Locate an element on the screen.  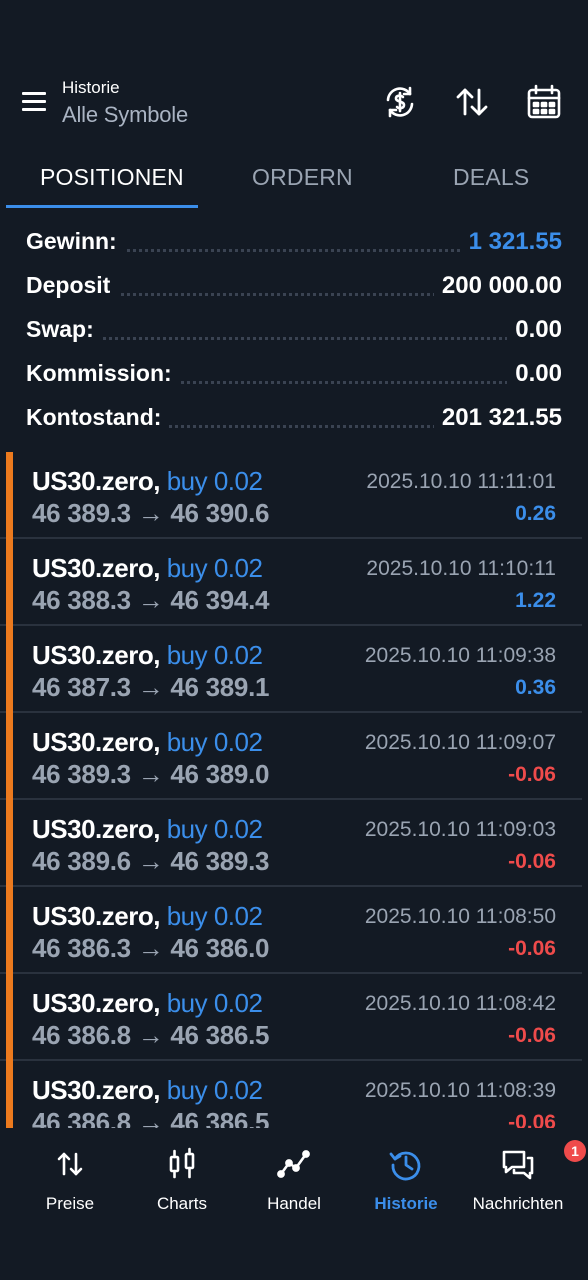
position-prices: 46 387.3 → 46 389.1 is located at coordinates (151, 687).